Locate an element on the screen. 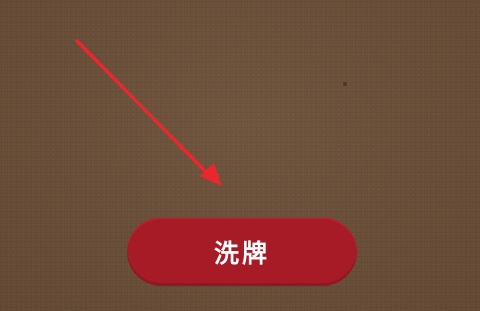 The height and width of the screenshot is (311, 480). shuffle-button: 洗牌 is located at coordinates (242, 251).